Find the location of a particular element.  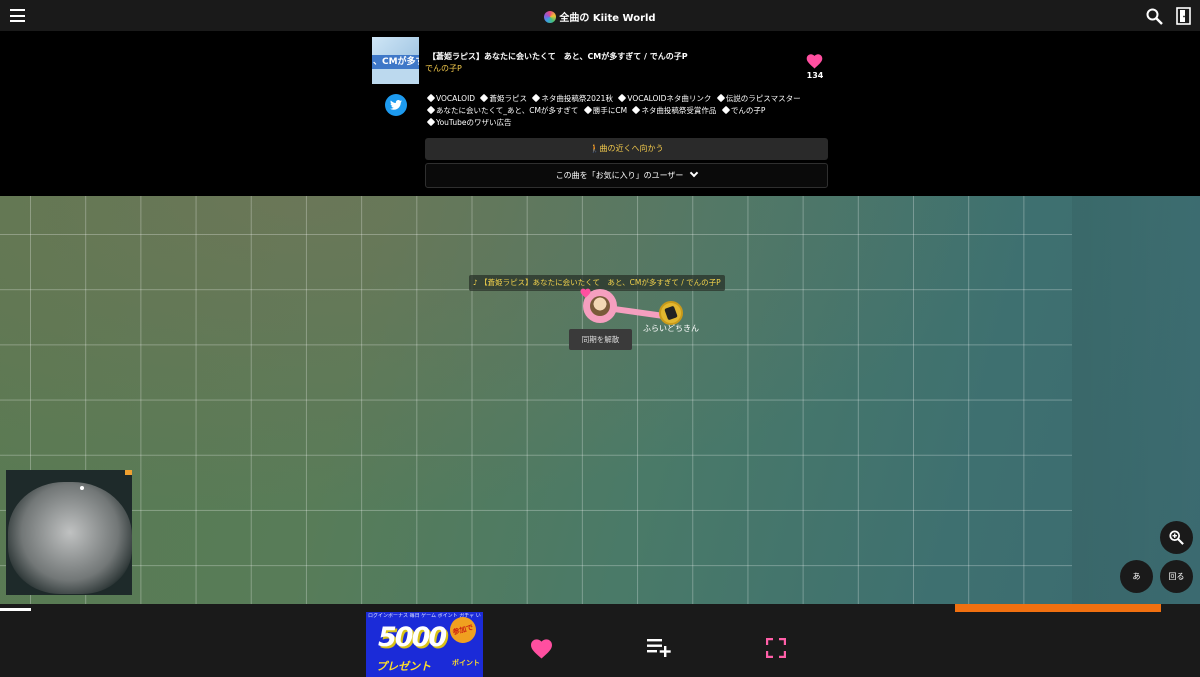

song-artist-link: でんの子P is located at coordinates (443, 68).